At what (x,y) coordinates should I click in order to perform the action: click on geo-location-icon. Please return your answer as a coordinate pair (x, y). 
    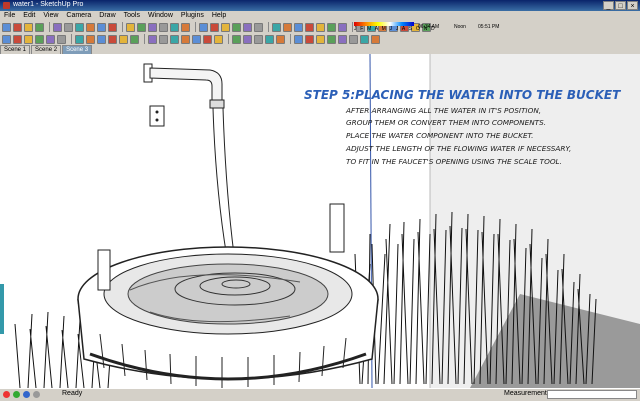
    Looking at the image, I should click on (6, 394).